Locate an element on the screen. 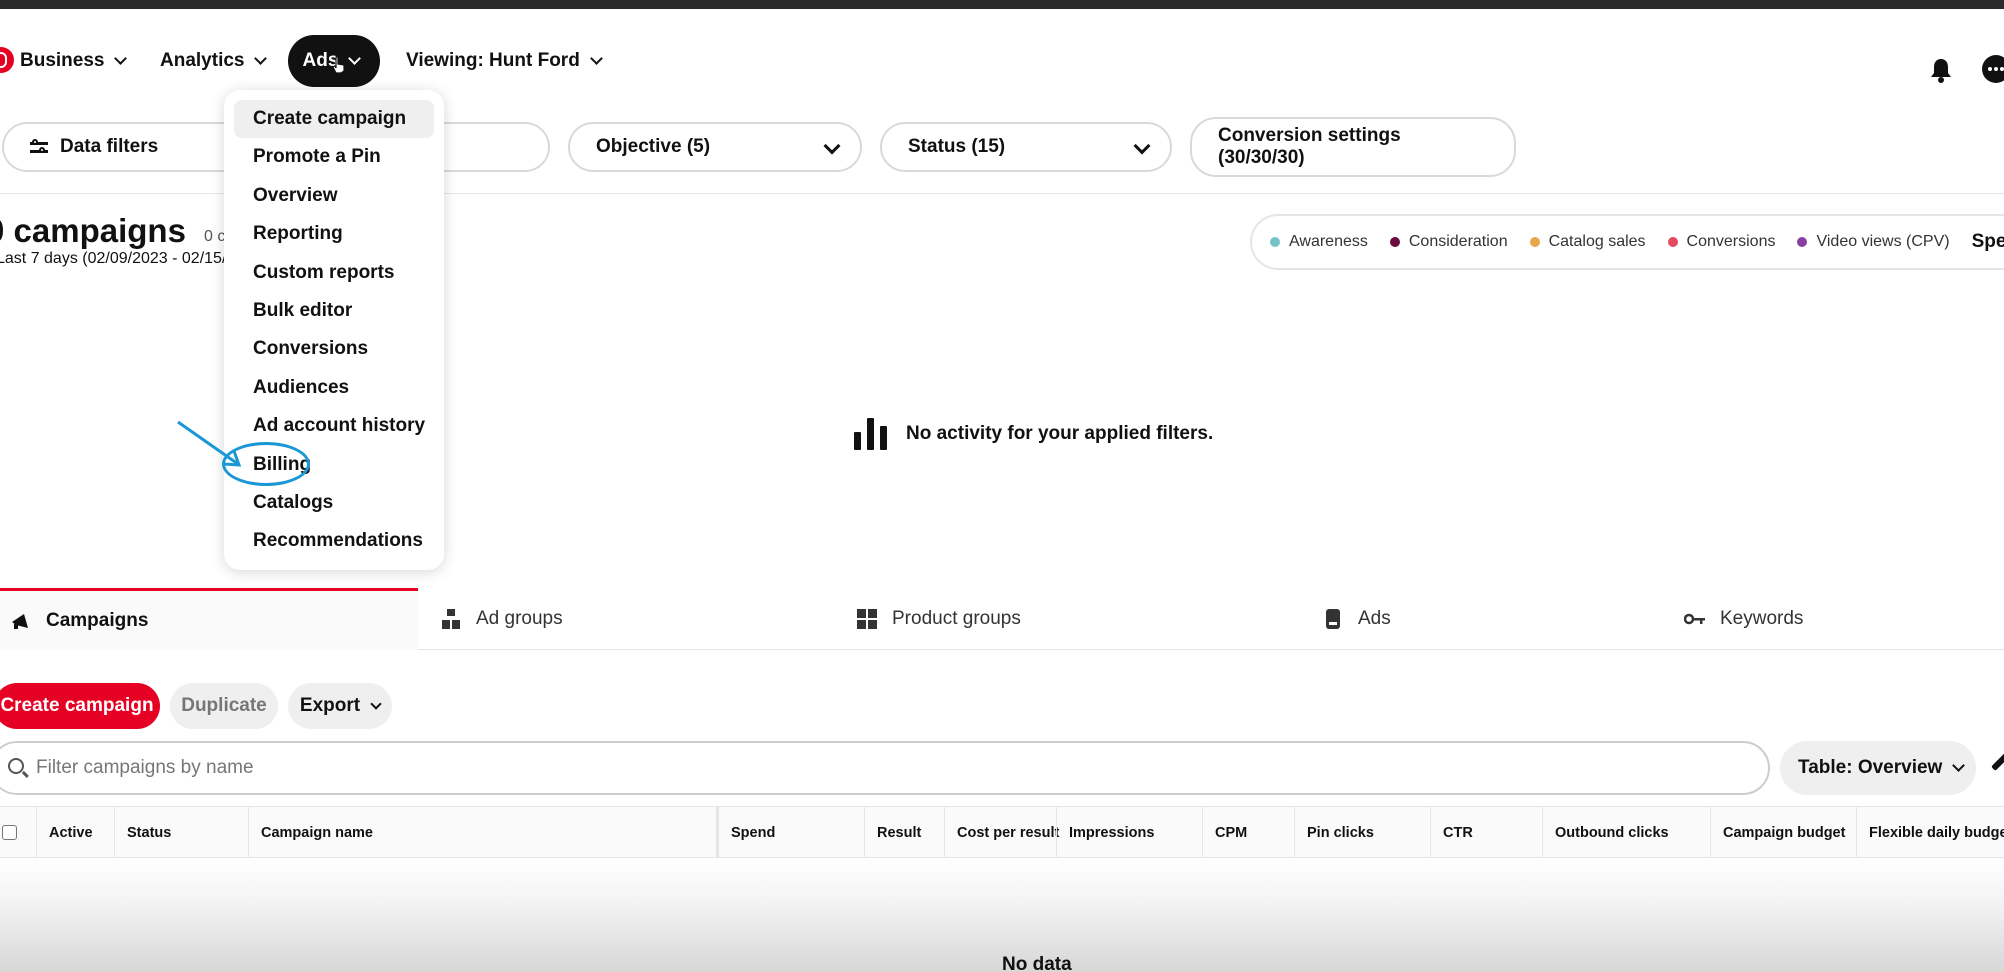  column-header-pin-clicks: Pin clicks is located at coordinates (1362, 833).